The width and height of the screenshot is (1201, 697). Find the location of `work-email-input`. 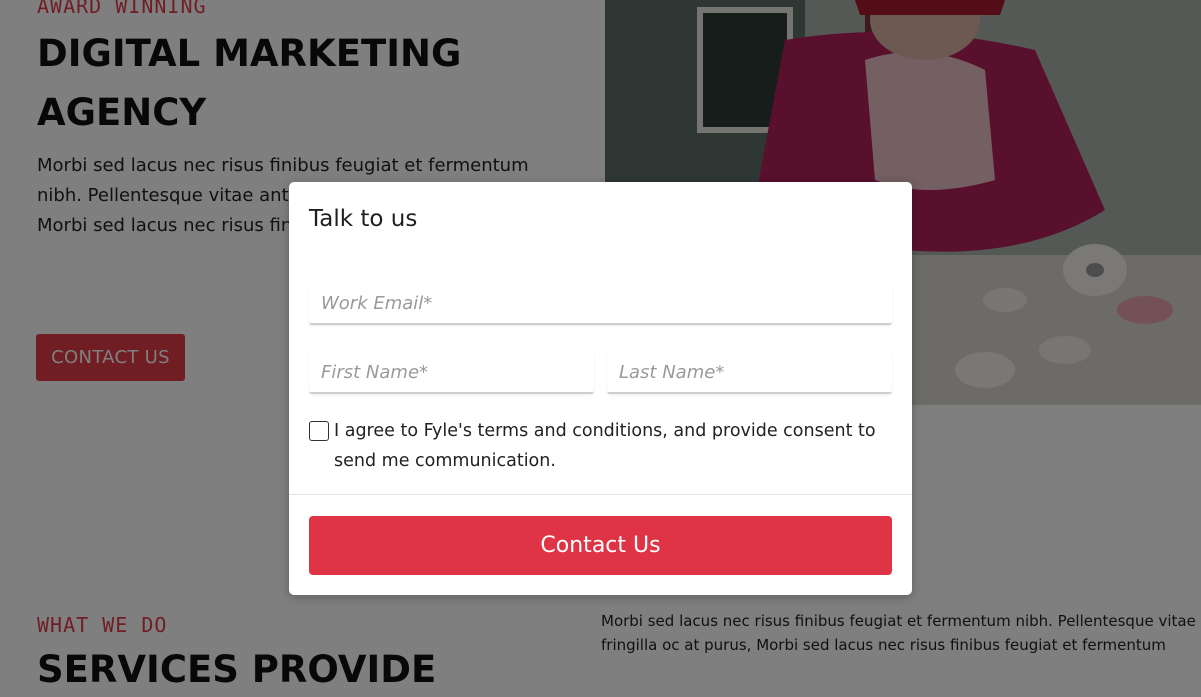

work-email-input is located at coordinates (600, 304).